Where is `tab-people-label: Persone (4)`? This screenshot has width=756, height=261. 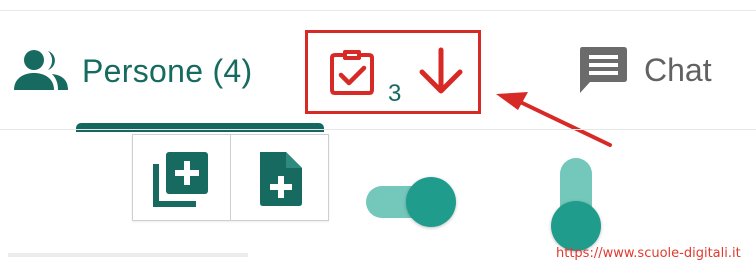
tab-people-label: Persone (4) is located at coordinates (167, 70).